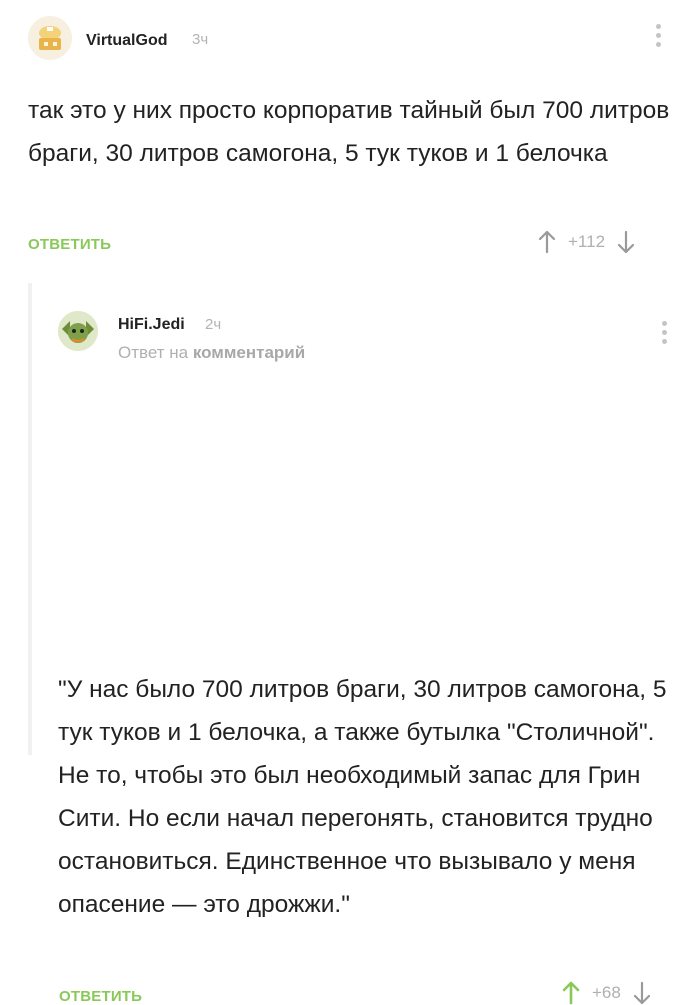 Image resolution: width=700 pixels, height=1005 pixels. I want to click on comment-time: 3ч, so click(200, 39).